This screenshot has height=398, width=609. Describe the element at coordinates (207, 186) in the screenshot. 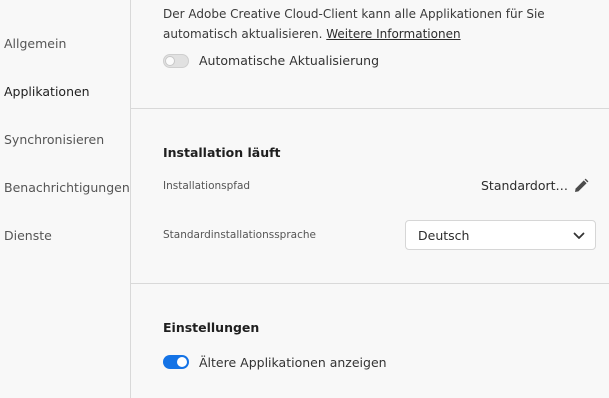

I see `install-path-label: Installationspfad` at that location.